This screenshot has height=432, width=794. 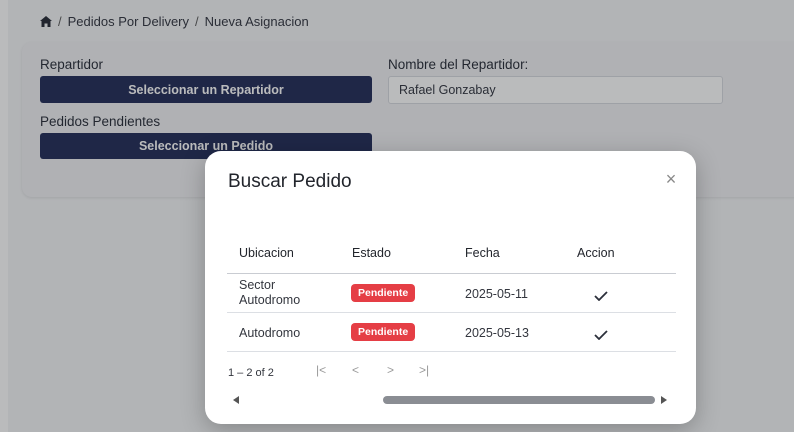 What do you see at coordinates (270, 333) in the screenshot?
I see `cell-ubicacion: Autodromo` at bounding box center [270, 333].